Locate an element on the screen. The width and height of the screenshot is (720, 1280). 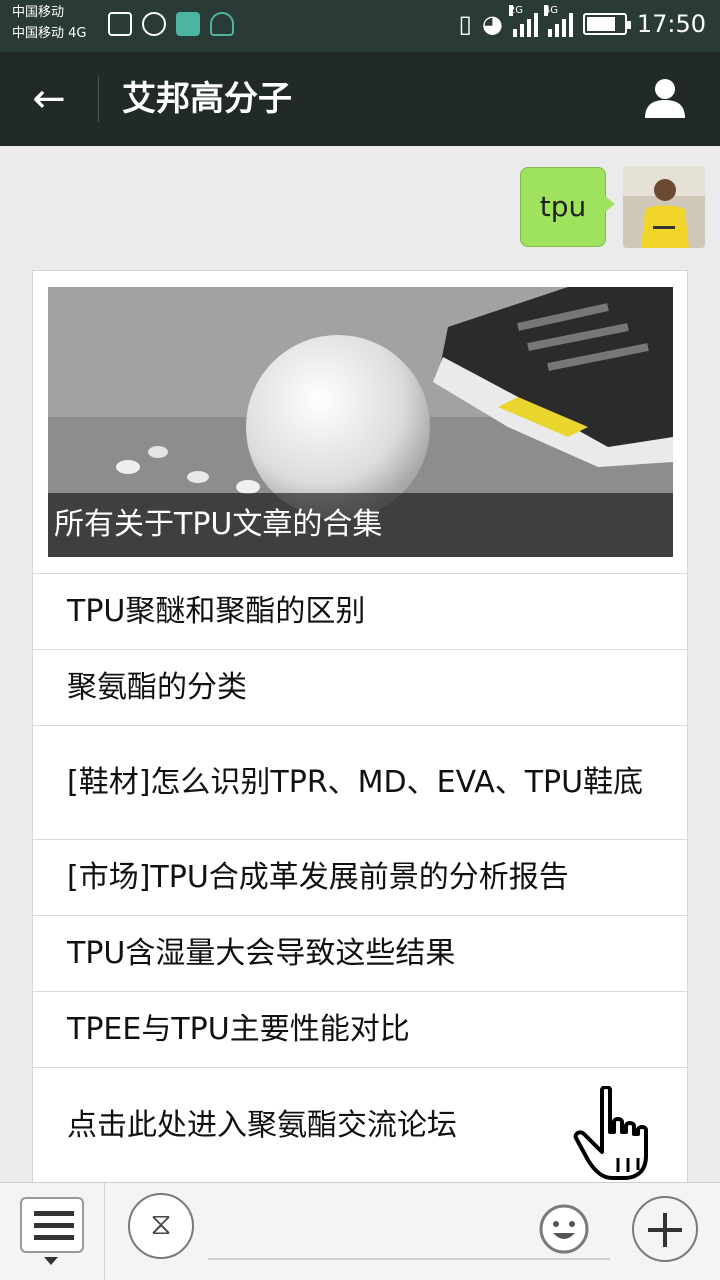
cover-title: 所有关于TPU文章的合集 is located at coordinates (360, 525).